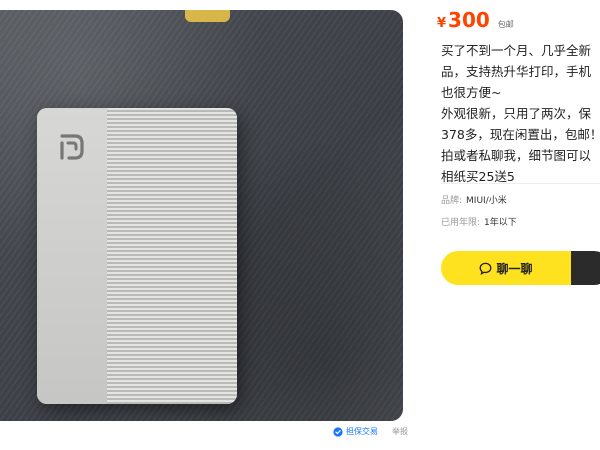 The image size is (600, 450). I want to click on shield-check-icon, so click(338, 431).